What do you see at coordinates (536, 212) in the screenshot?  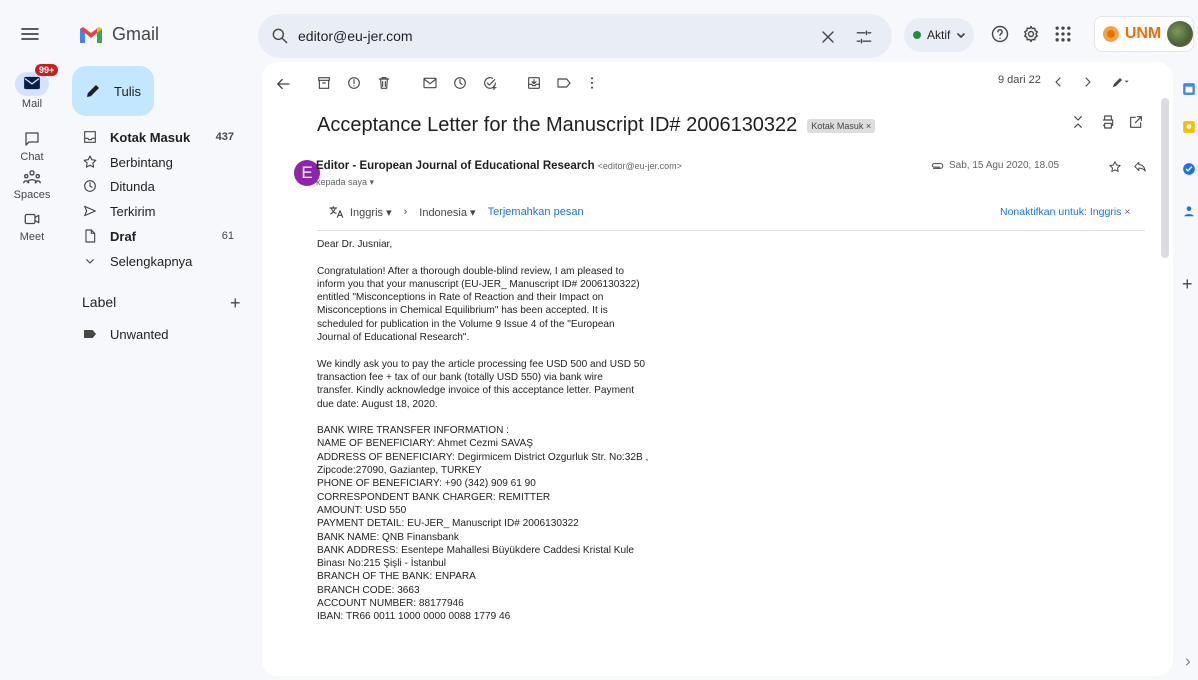 I see `translate-message-link: Terjemahkan pesan` at bounding box center [536, 212].